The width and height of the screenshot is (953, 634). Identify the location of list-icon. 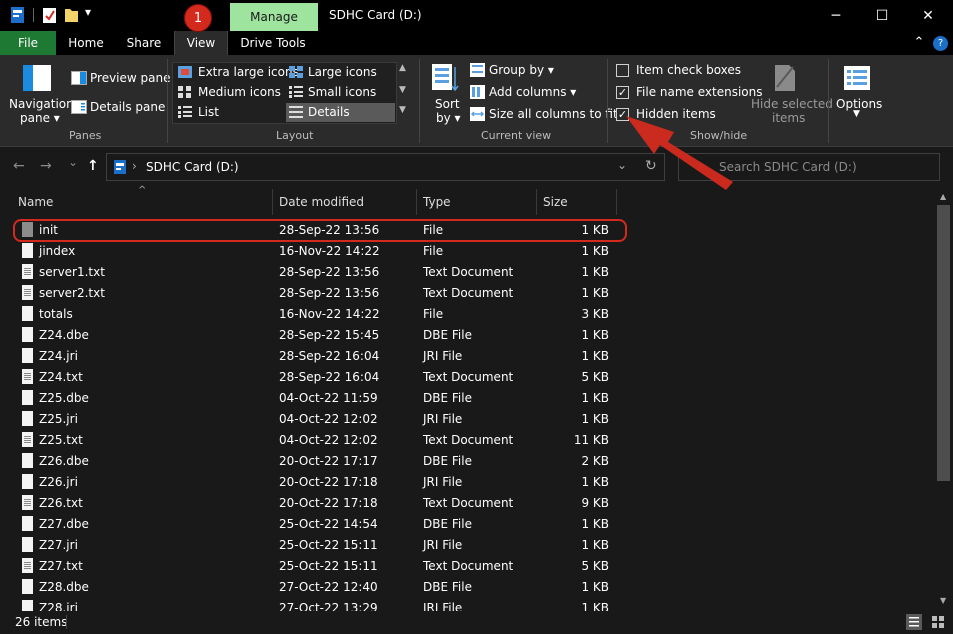
(185, 112).